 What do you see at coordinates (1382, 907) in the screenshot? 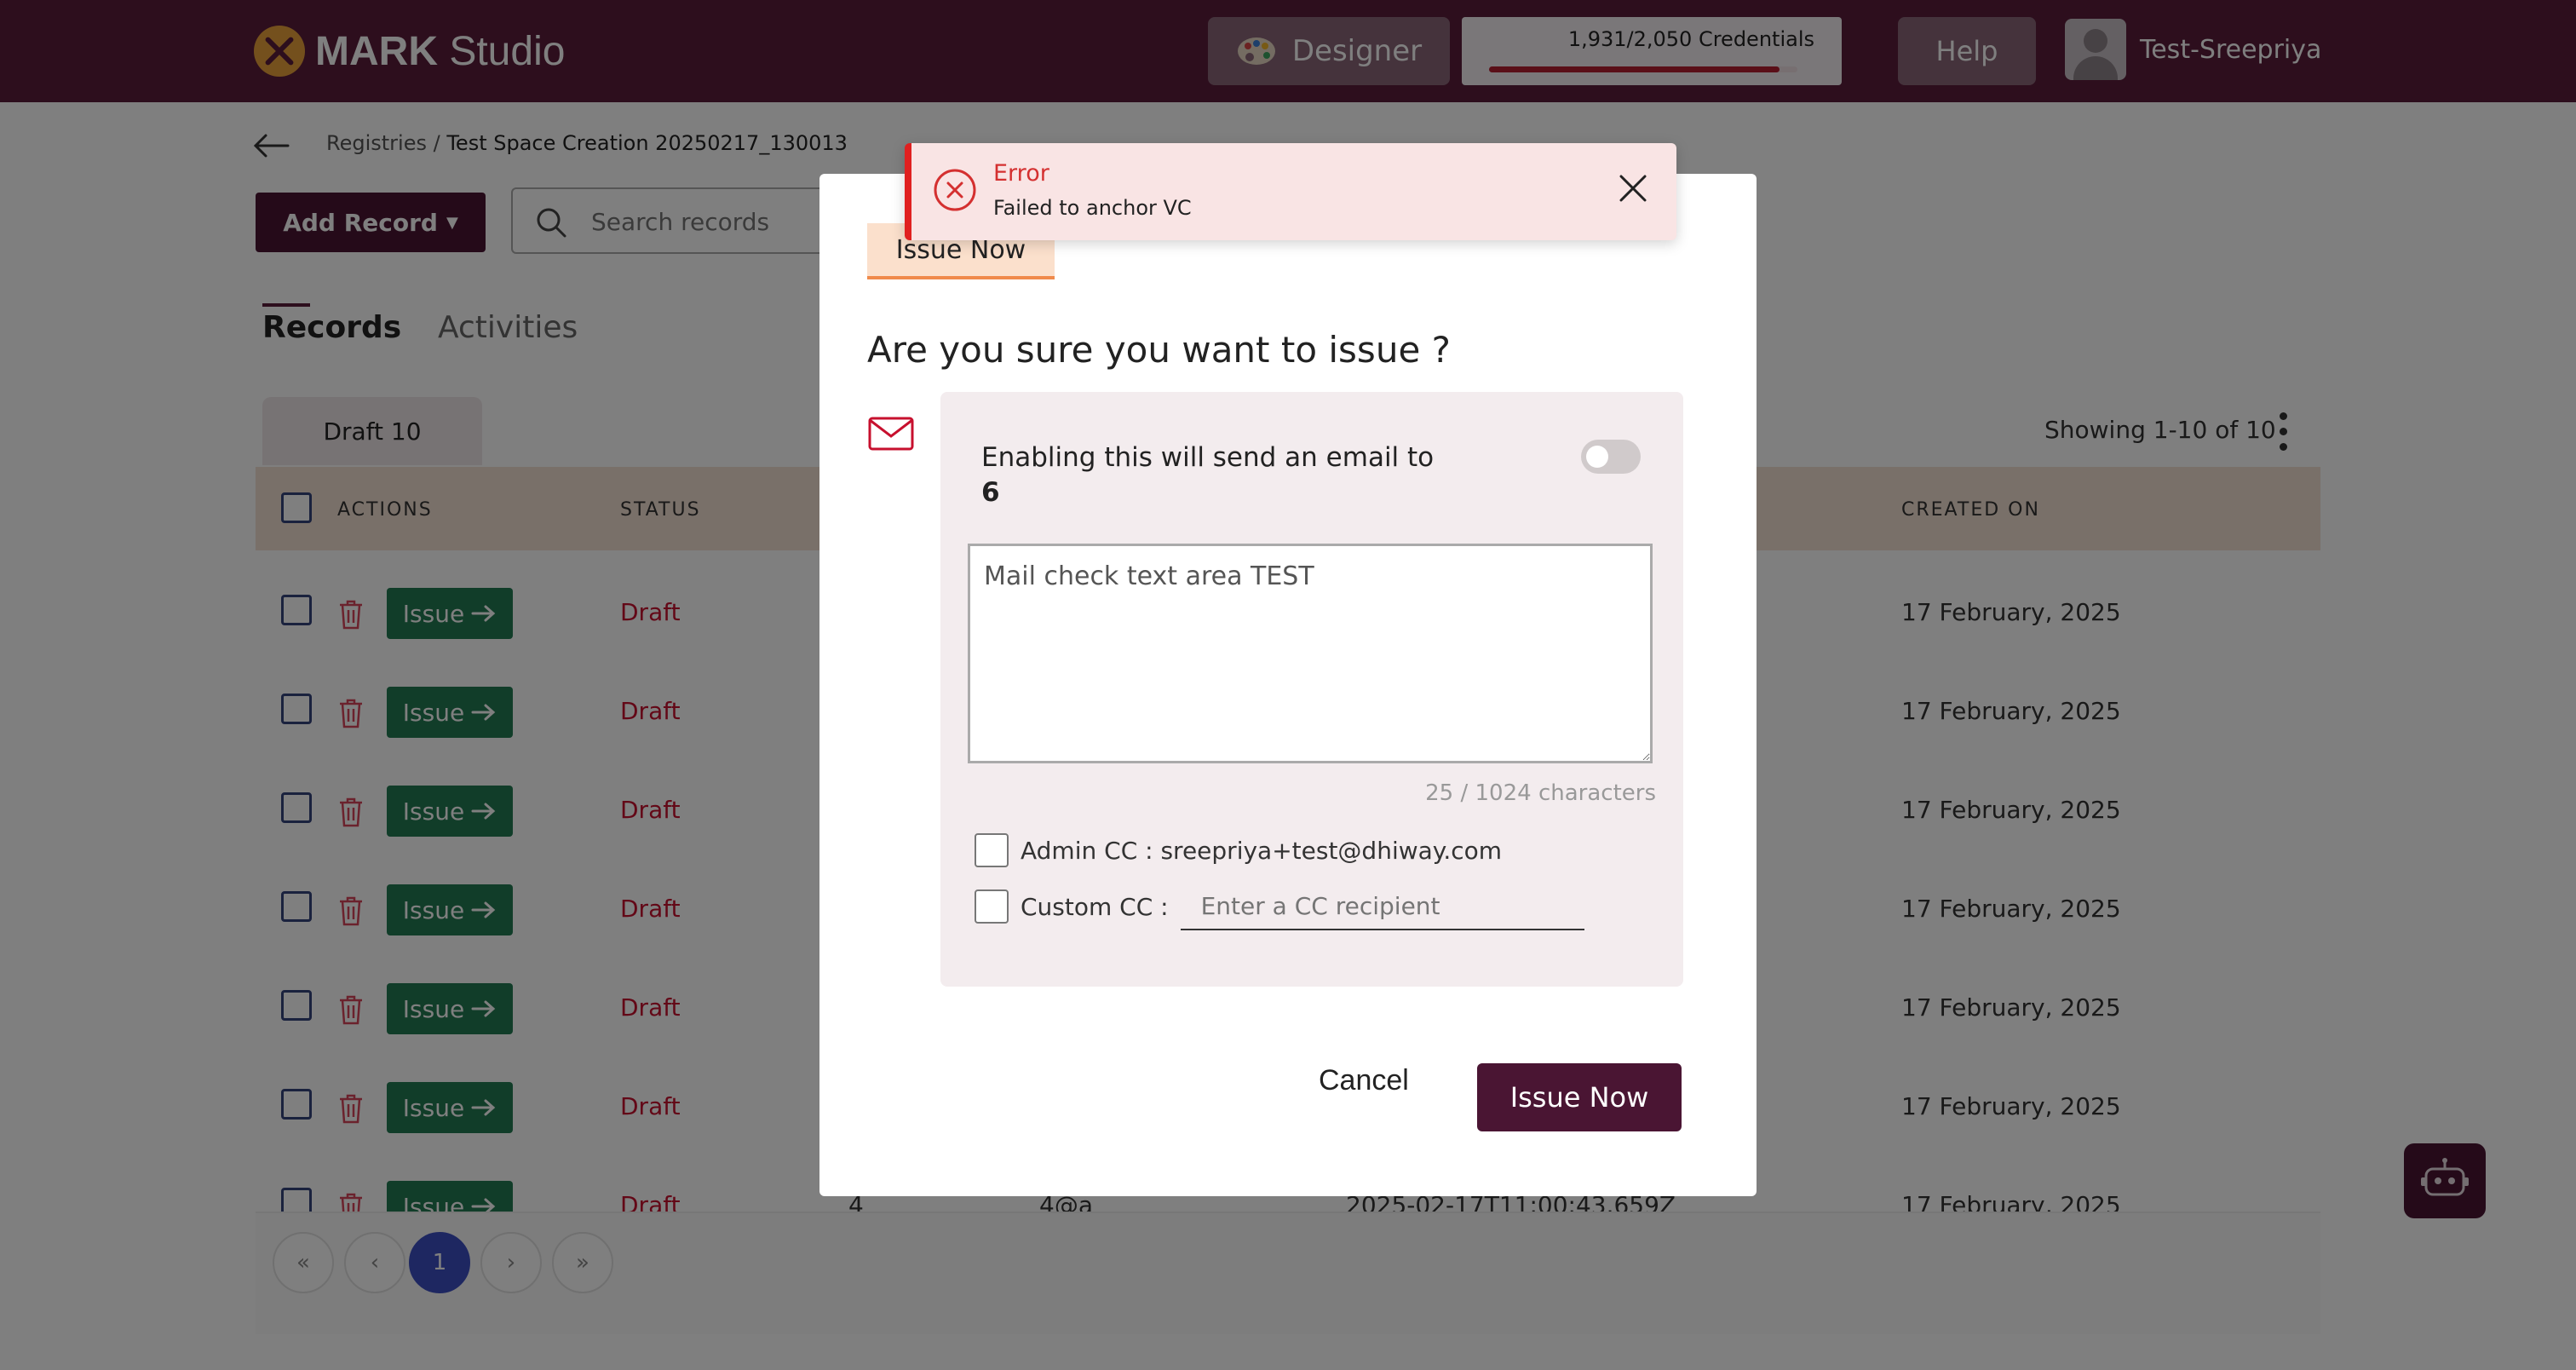
I see `custom-cc-input` at bounding box center [1382, 907].